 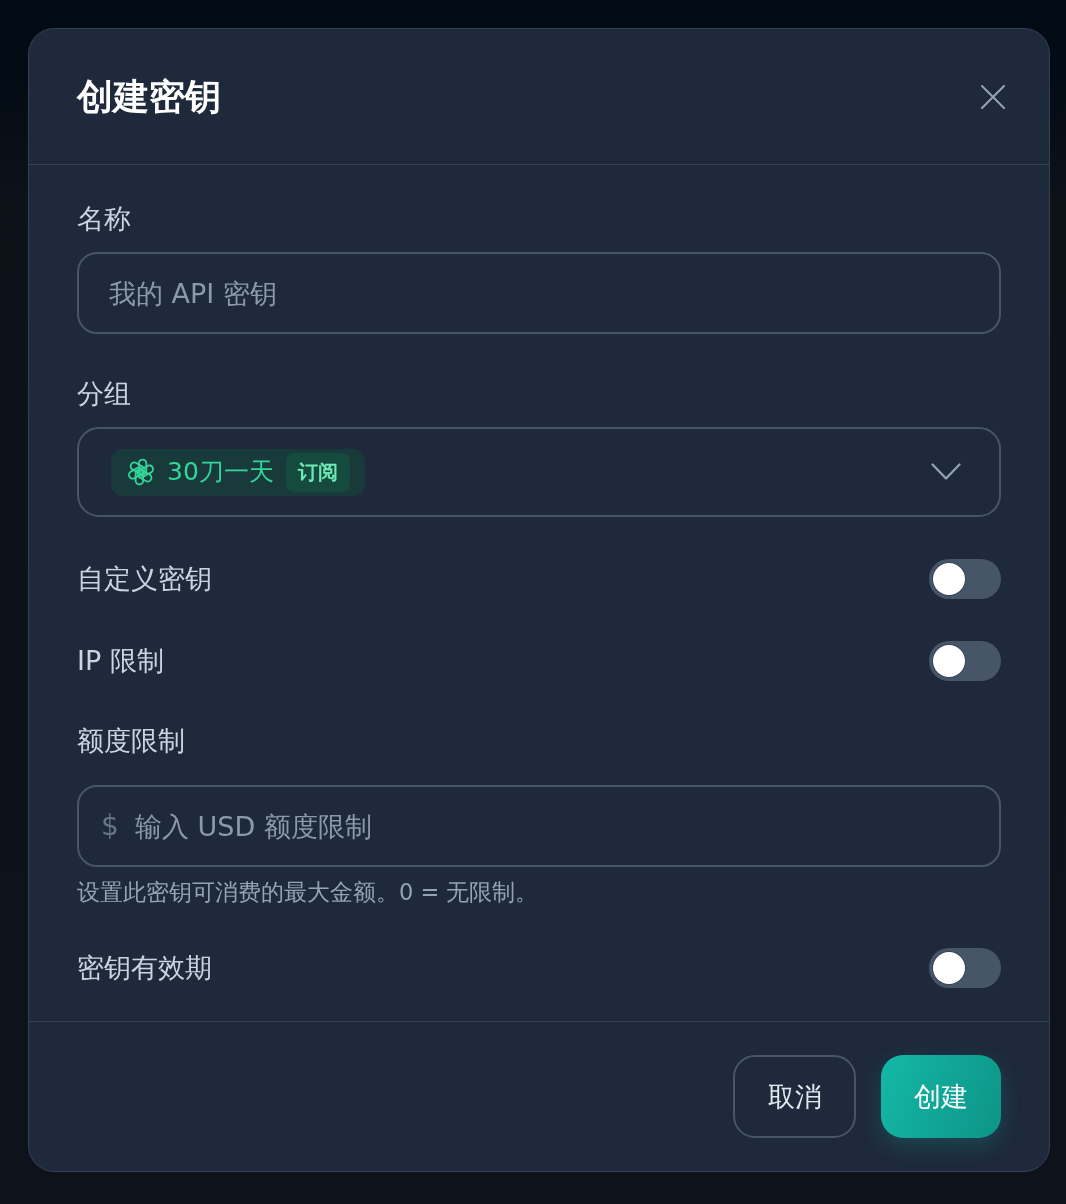 I want to click on field-label: 额度限制, so click(x=131, y=741).